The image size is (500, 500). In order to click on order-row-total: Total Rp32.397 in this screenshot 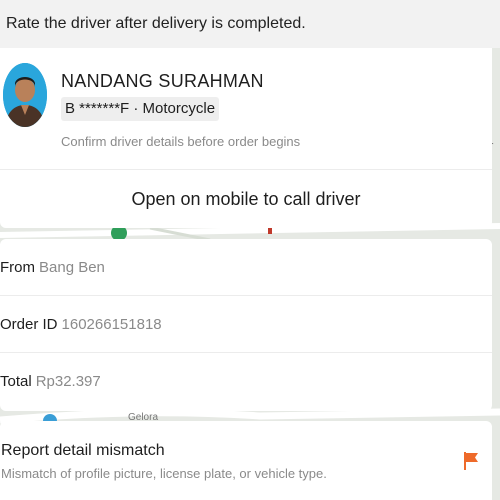, I will do `click(246, 381)`.